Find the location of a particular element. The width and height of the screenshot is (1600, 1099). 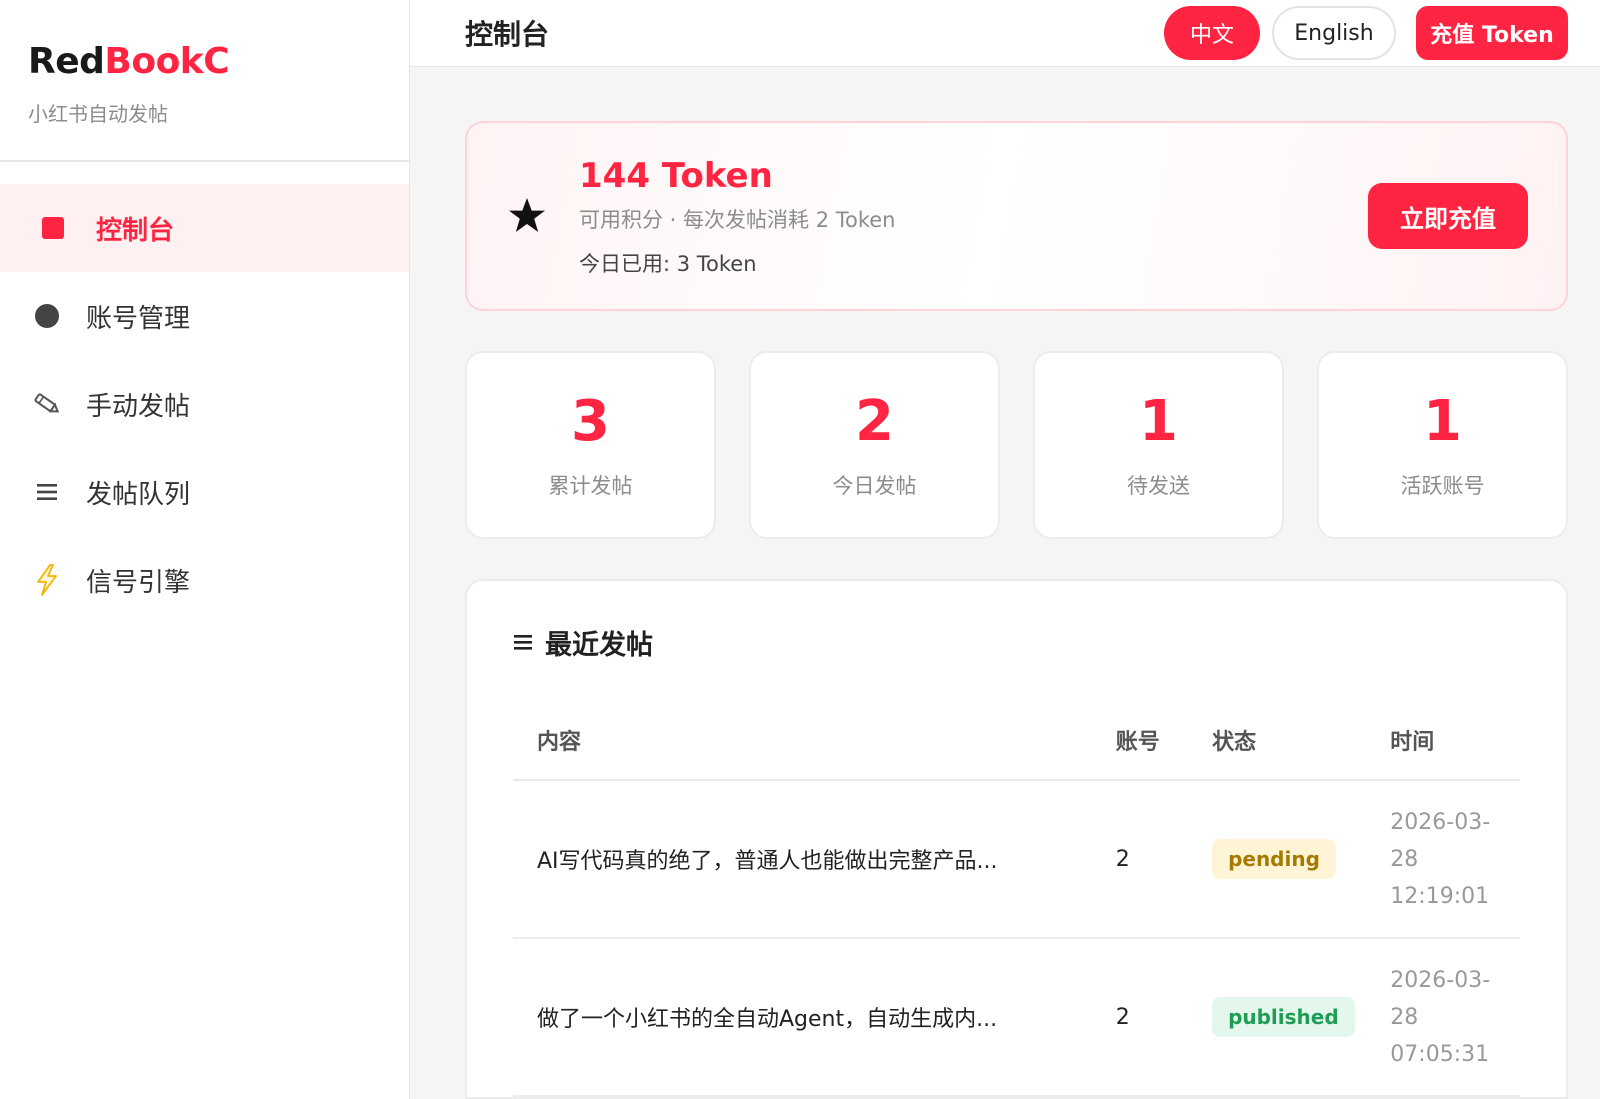

stat-card-pending: 1 待发送 is located at coordinates (1158, 445).